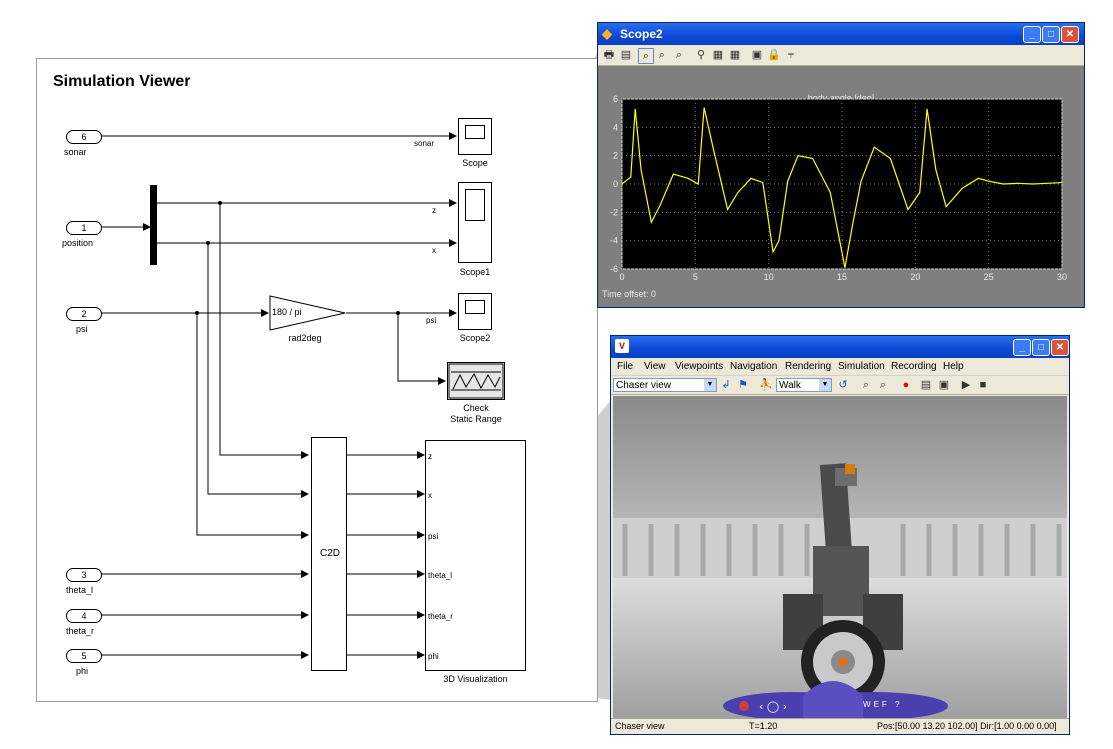 The height and width of the screenshot is (749, 1113). What do you see at coordinates (84, 575) in the screenshot?
I see `inport-theta-l: 3` at bounding box center [84, 575].